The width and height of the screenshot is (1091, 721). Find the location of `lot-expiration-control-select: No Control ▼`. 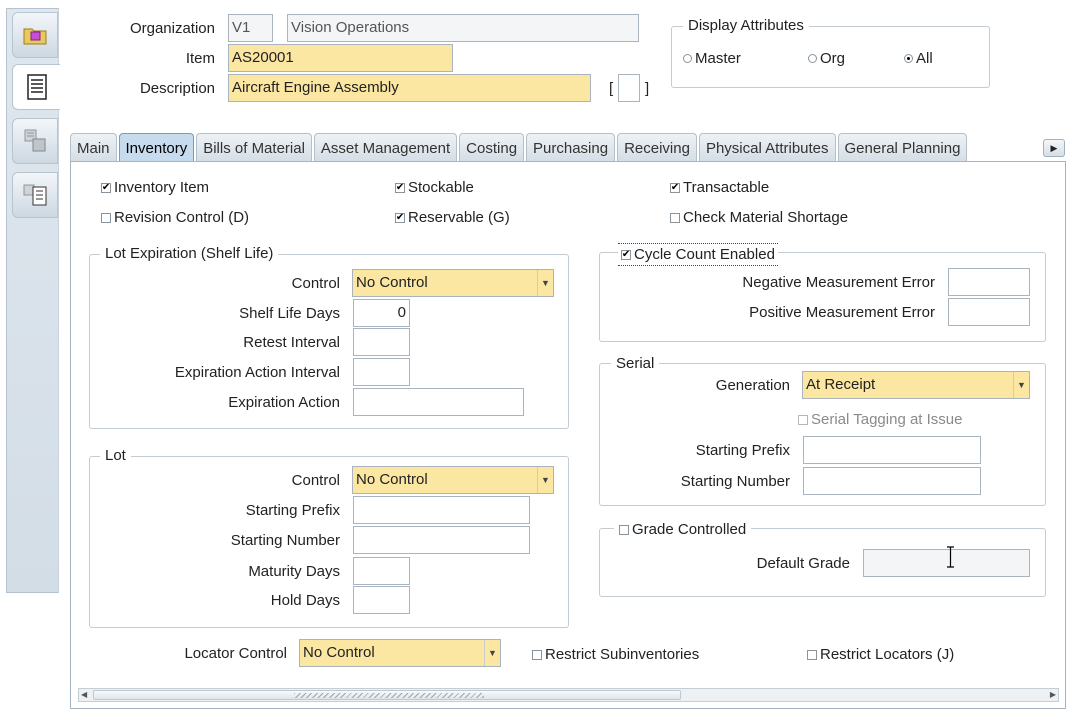

lot-expiration-control-select: No Control ▼ is located at coordinates (453, 283).